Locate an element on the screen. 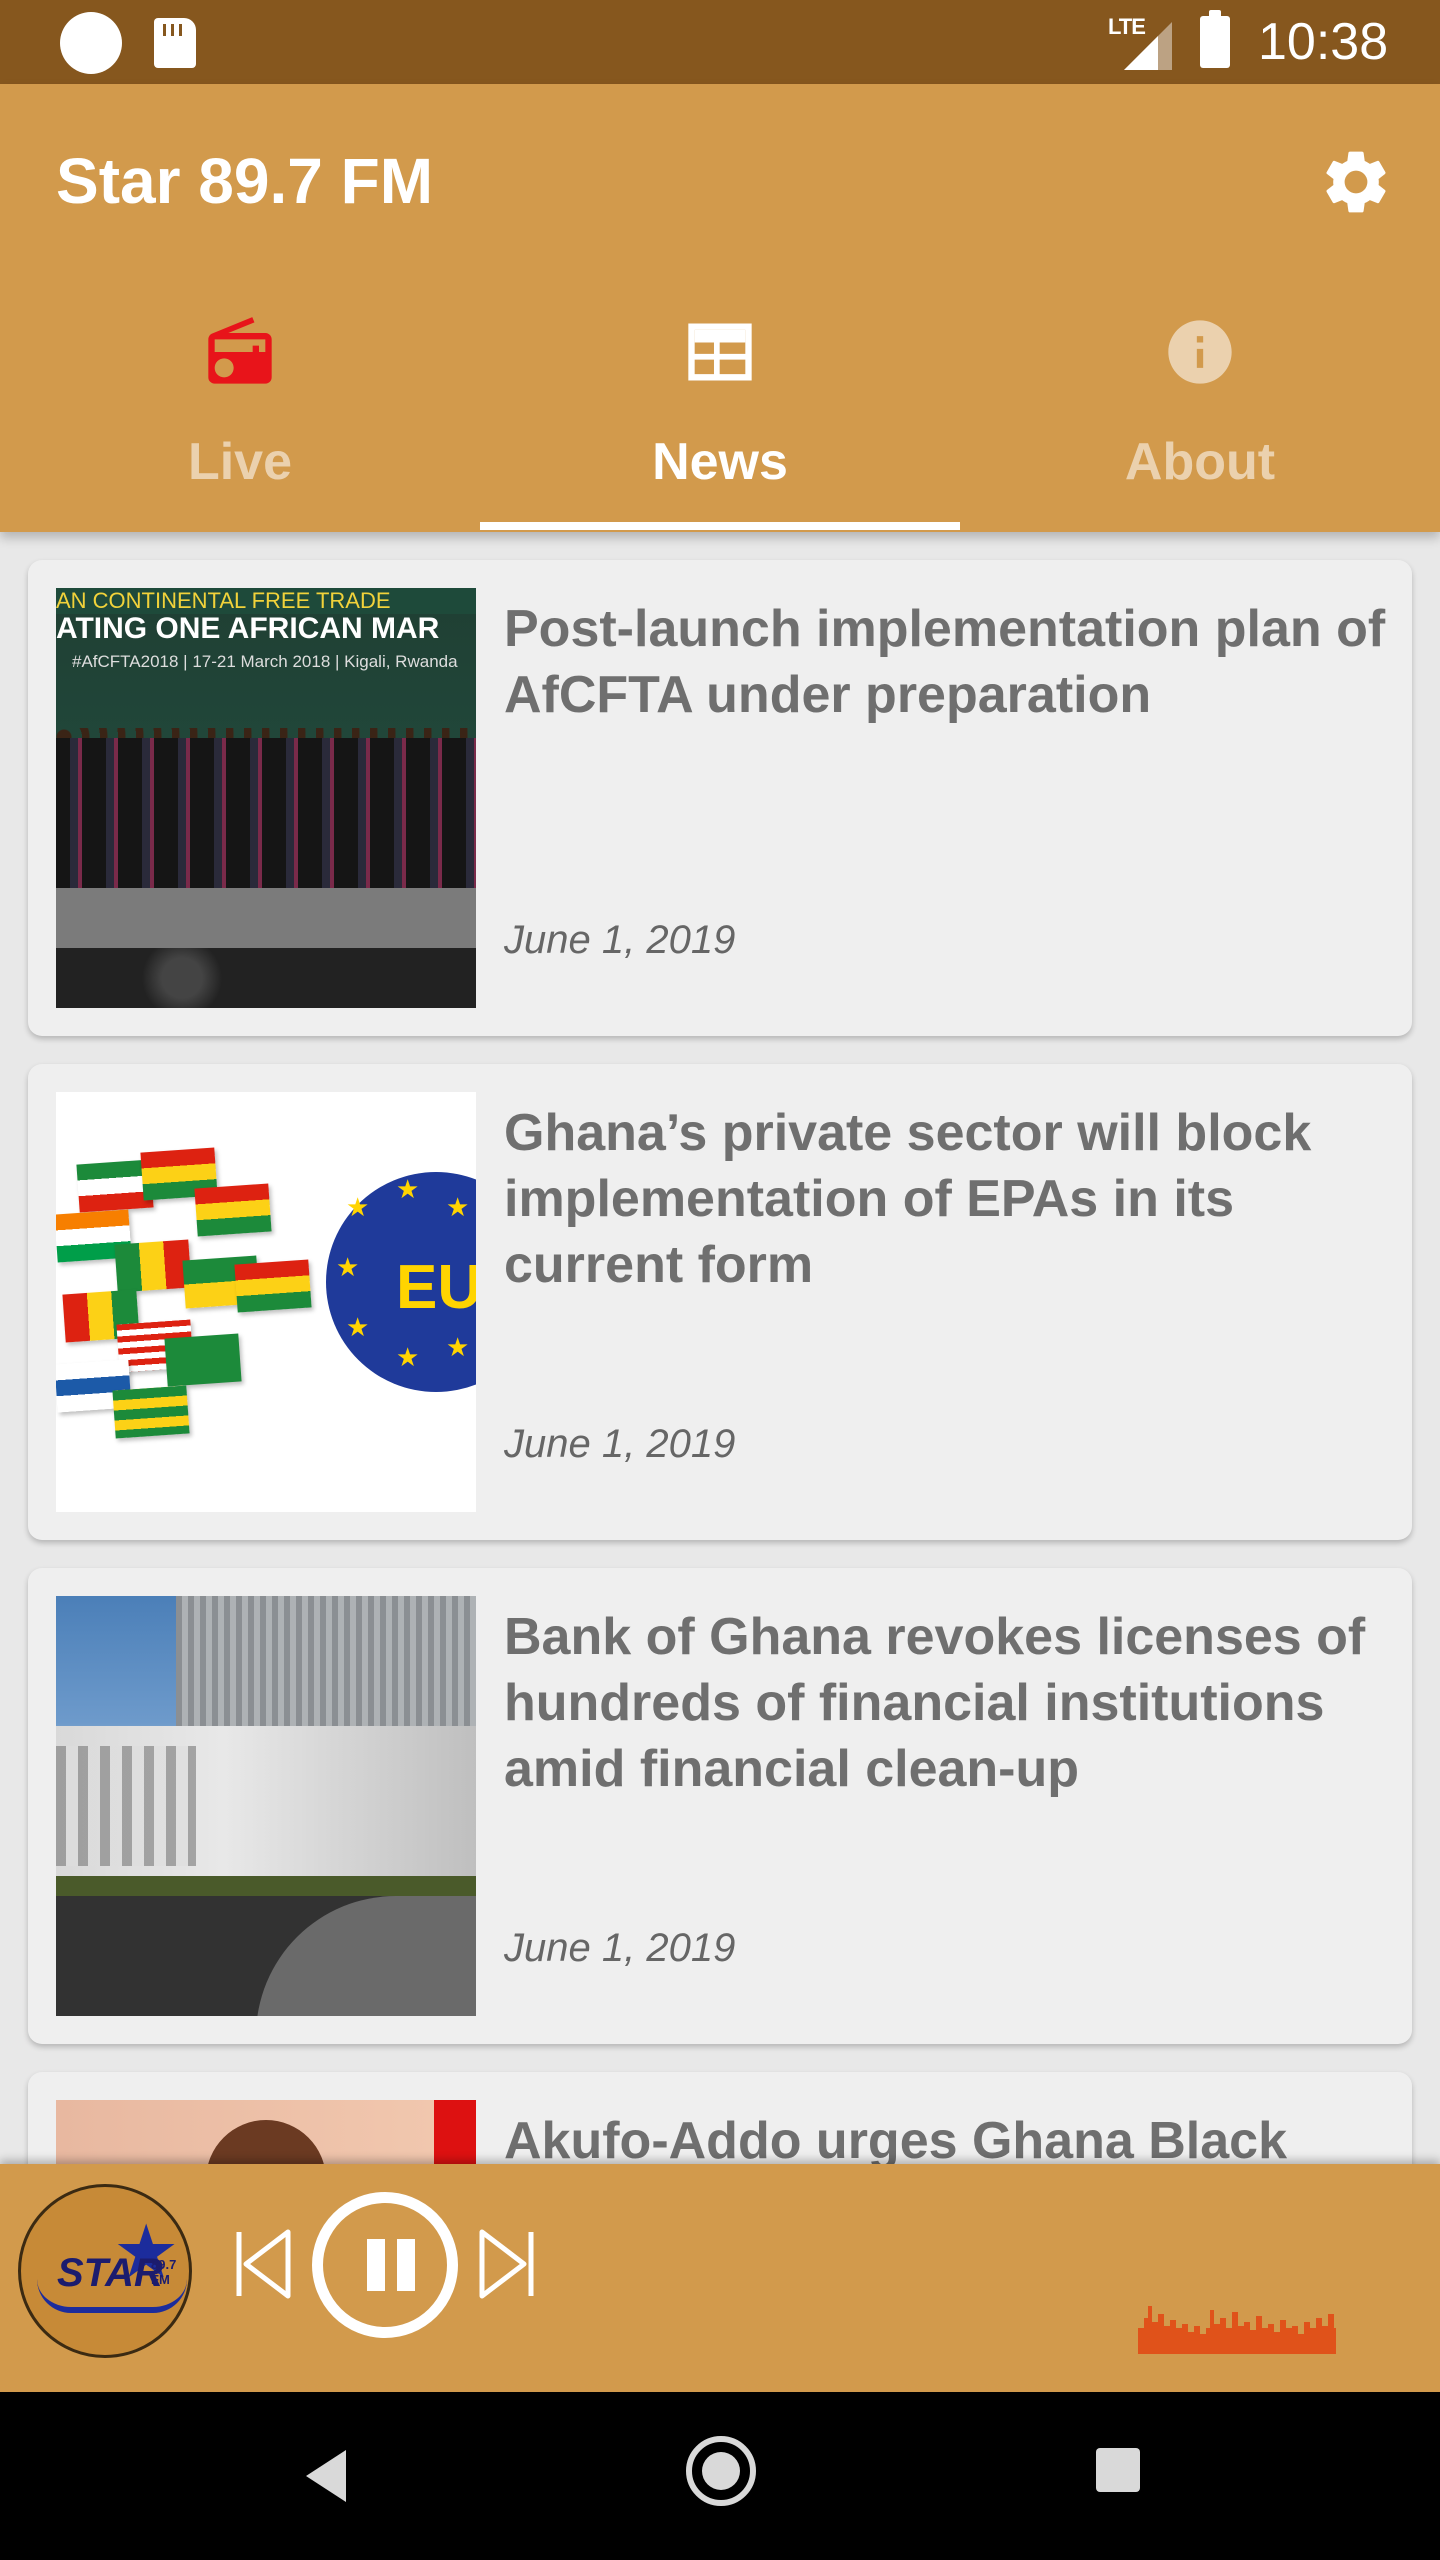  tab-news: News is located at coordinates (720, 408).